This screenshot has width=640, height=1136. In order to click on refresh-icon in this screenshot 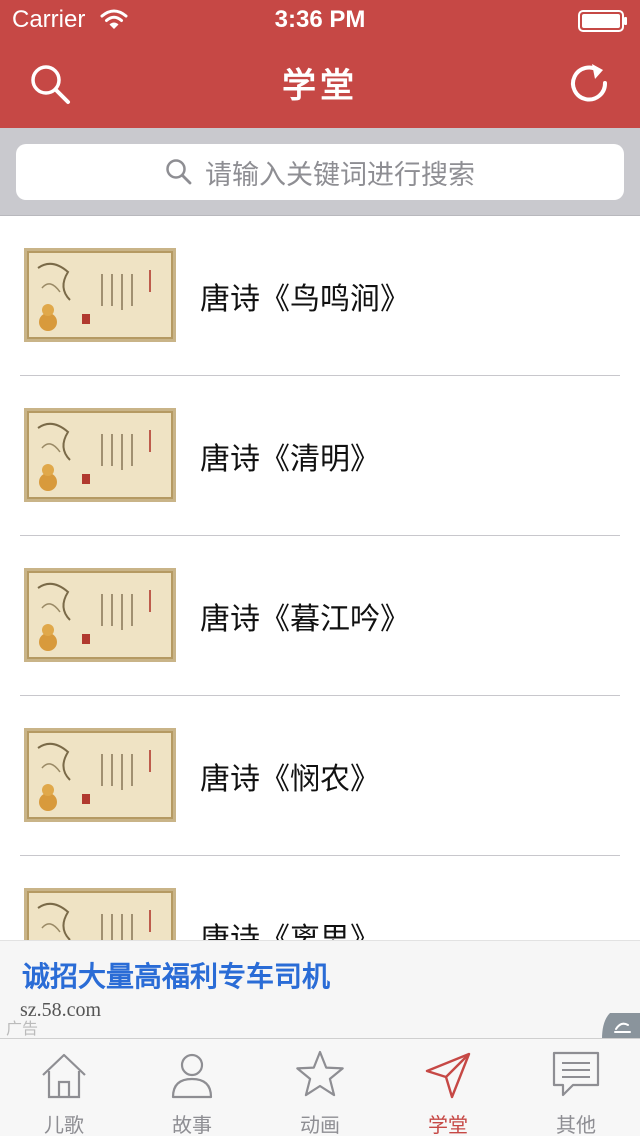, I will do `click(589, 83)`.